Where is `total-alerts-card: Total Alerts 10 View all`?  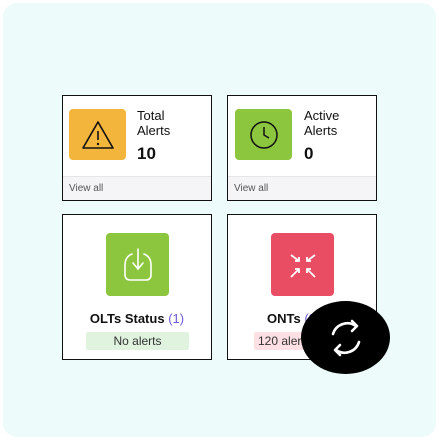
total-alerts-card: Total Alerts 10 View all is located at coordinates (137, 148).